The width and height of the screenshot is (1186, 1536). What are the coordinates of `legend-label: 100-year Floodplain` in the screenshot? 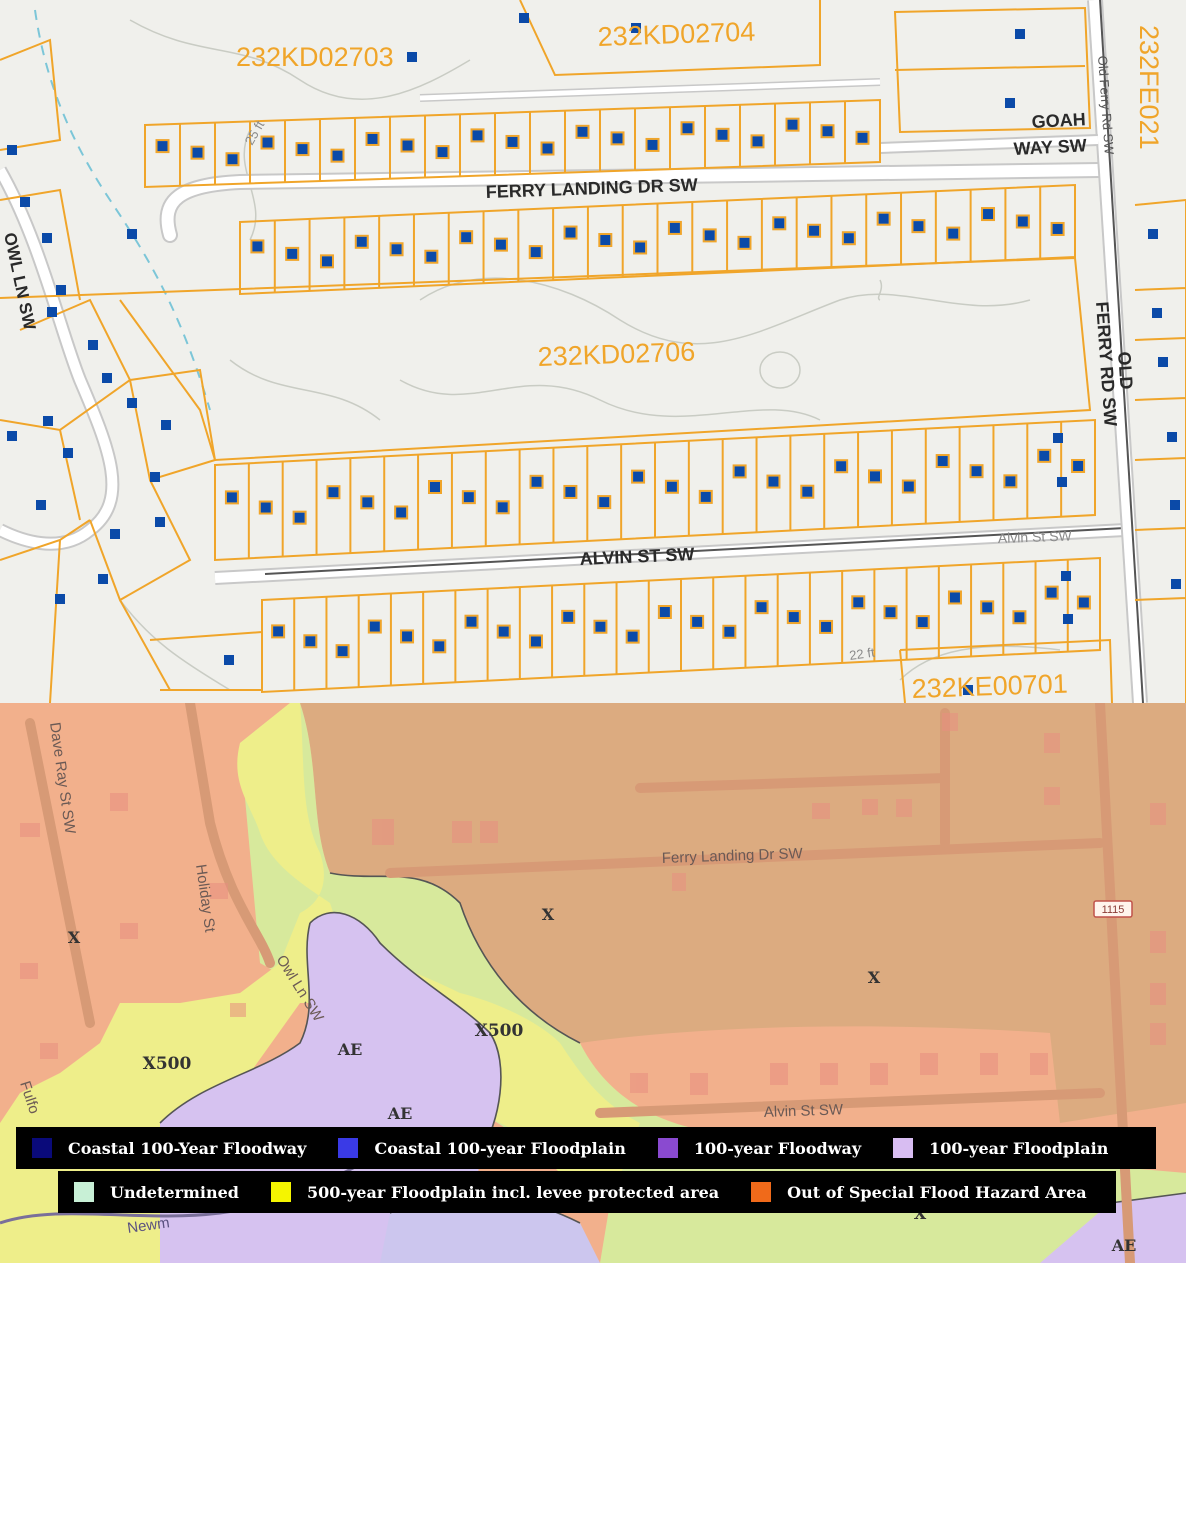 It's located at (1019, 1148).